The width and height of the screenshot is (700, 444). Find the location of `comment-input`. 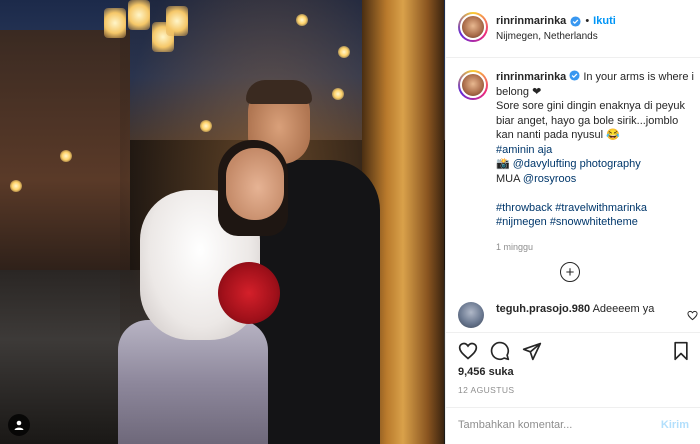

comment-input is located at coordinates (553, 425).